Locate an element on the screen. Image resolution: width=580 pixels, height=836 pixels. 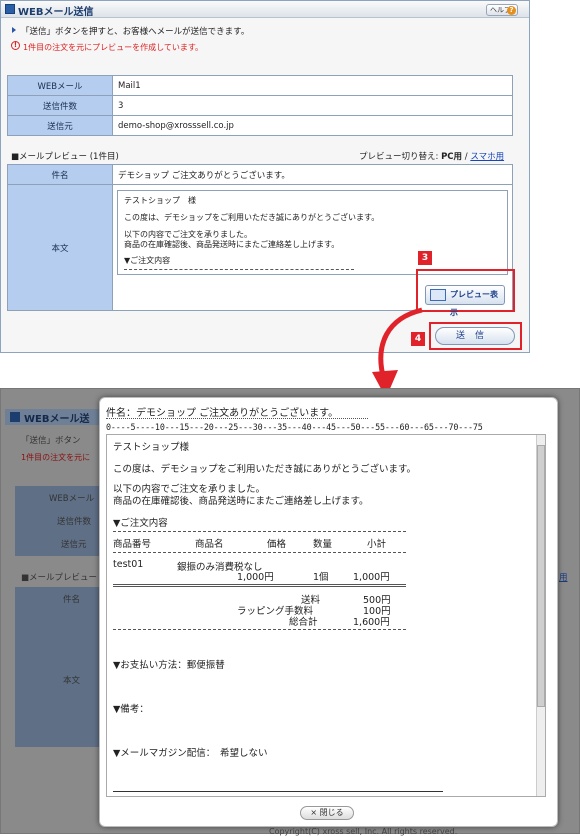
col-header: 価格 is located at coordinates (277, 544).